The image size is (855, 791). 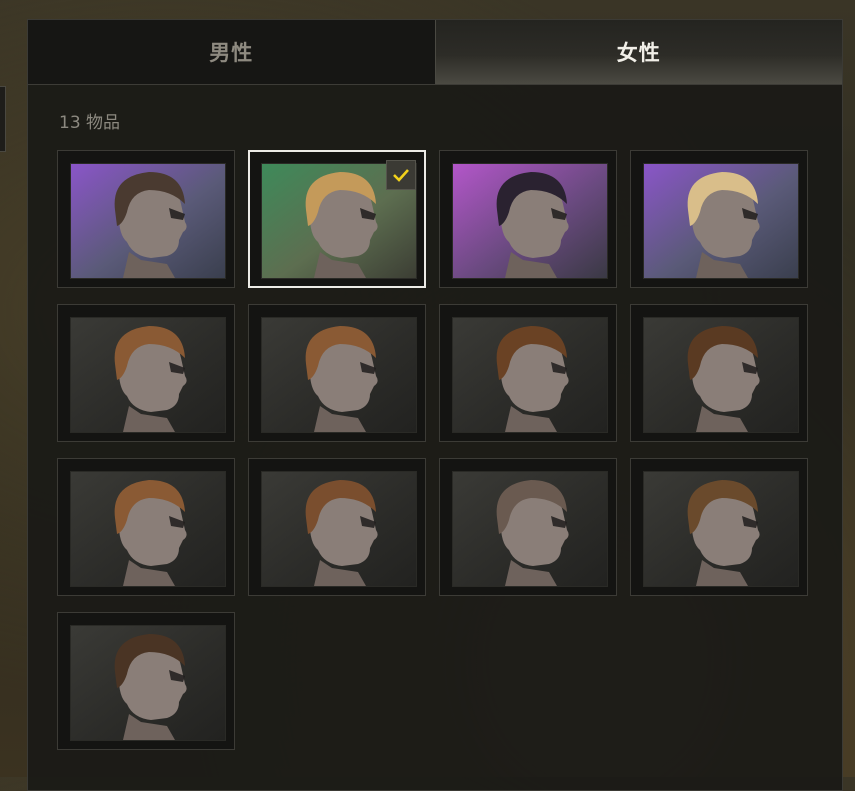 I want to click on gender-tabs: 男性 女性, so click(x=435, y=52).